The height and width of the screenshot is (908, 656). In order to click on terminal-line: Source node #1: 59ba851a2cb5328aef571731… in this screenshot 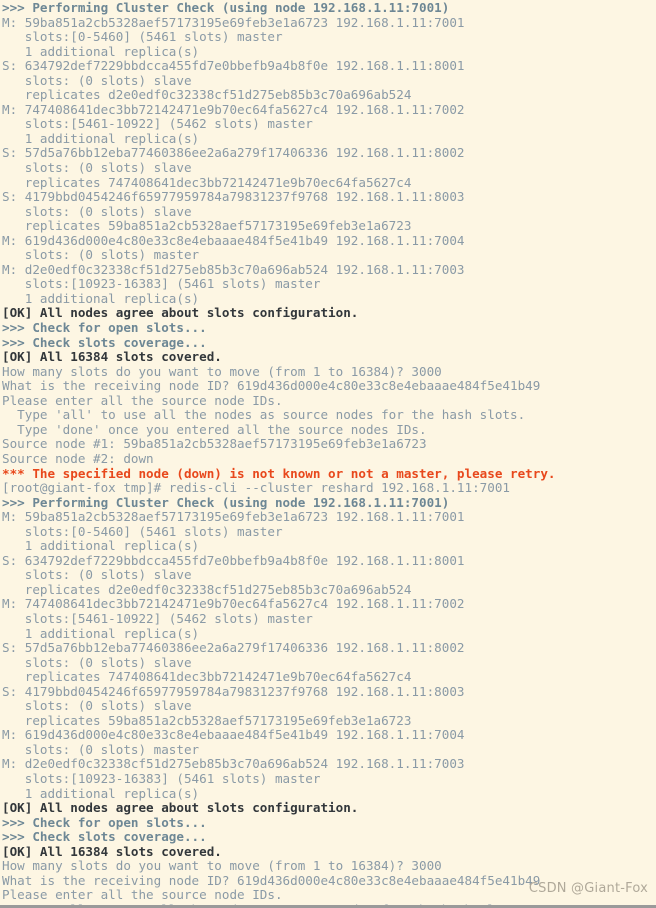, I will do `click(214, 444)`.